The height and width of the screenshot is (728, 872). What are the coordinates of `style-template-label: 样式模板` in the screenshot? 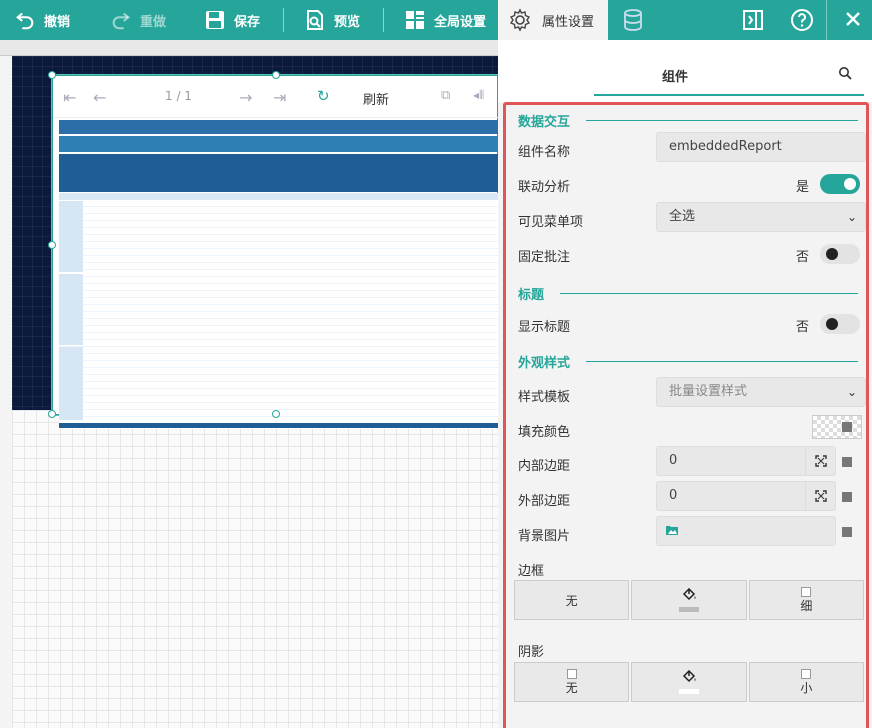 It's located at (544, 397).